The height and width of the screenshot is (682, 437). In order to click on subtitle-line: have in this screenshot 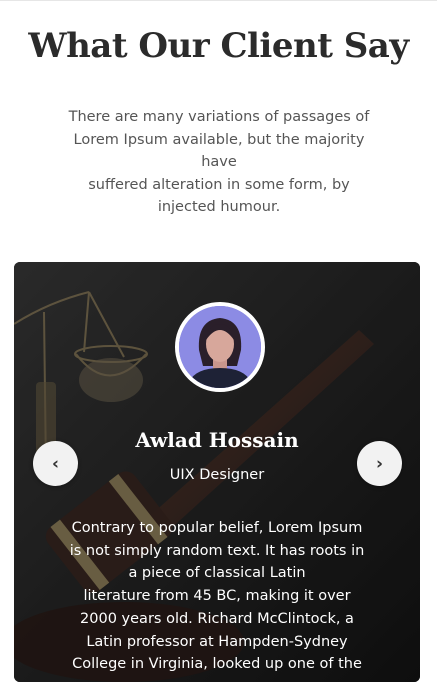, I will do `click(219, 162)`.